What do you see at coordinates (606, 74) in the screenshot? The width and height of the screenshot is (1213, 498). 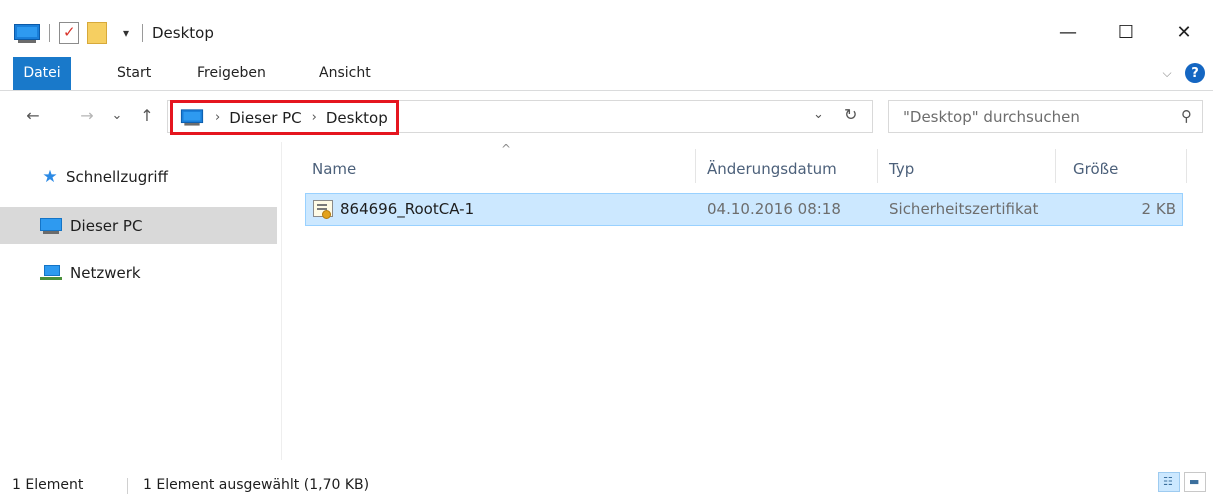 I see `ribbon-tabs: Datei Start Freigeben Ansicht ⌵ ?` at bounding box center [606, 74].